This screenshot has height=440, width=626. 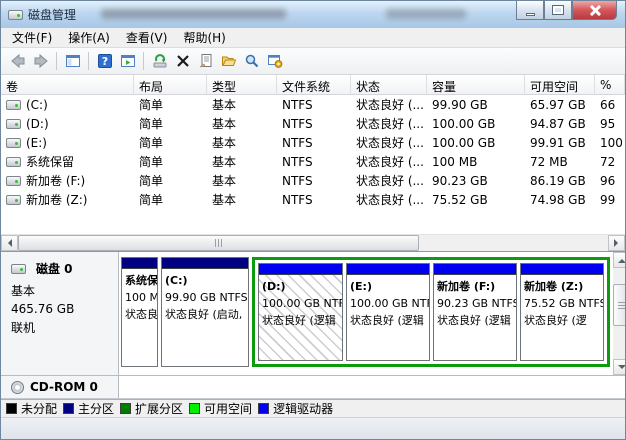 What do you see at coordinates (18, 268) in the screenshot?
I see `disk-icon` at bounding box center [18, 268].